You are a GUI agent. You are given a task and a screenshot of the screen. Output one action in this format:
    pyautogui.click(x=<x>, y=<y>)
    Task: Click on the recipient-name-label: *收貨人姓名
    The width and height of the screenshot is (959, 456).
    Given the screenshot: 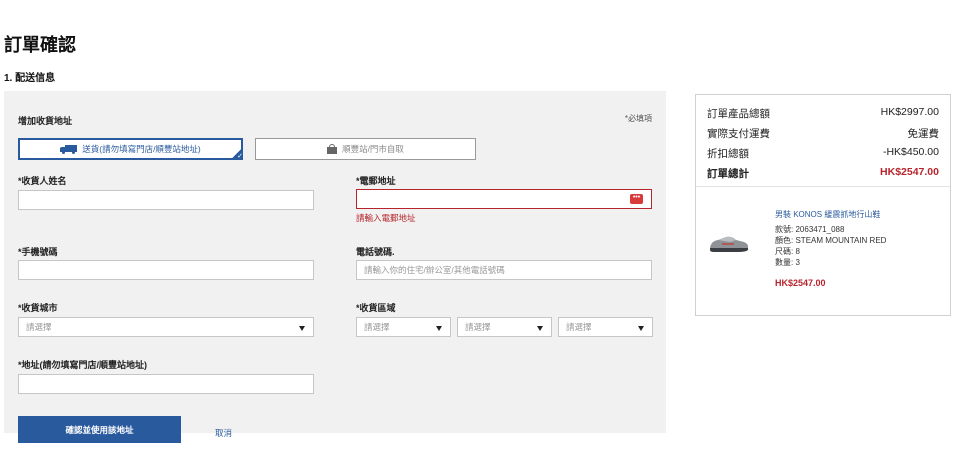 What is the action you would take?
    pyautogui.click(x=42, y=181)
    